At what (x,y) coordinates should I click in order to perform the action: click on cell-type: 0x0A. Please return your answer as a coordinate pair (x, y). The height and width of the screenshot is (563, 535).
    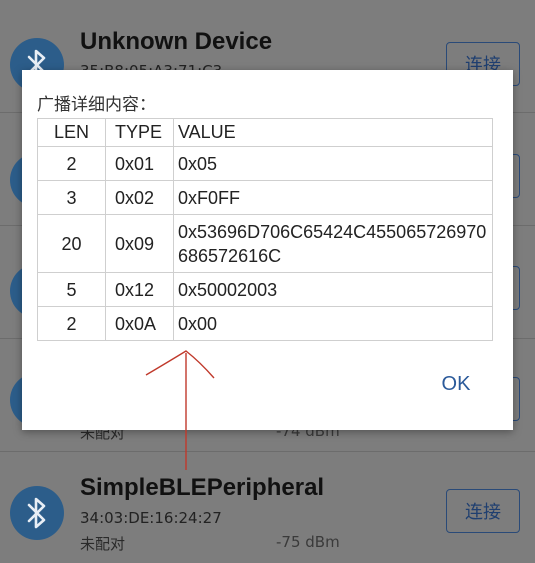
    Looking at the image, I should click on (139, 323).